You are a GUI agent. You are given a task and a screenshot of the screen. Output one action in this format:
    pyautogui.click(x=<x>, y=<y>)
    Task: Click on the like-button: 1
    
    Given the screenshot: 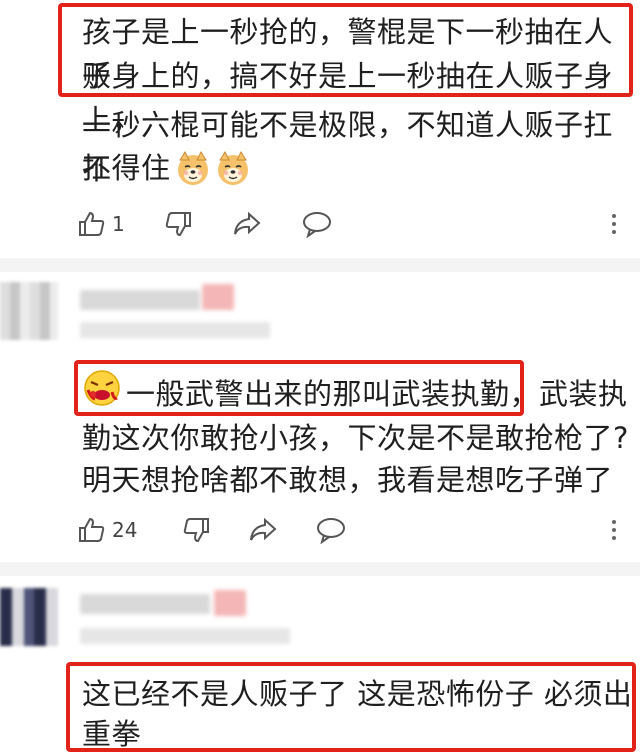 What is the action you would take?
    pyautogui.click(x=101, y=224)
    